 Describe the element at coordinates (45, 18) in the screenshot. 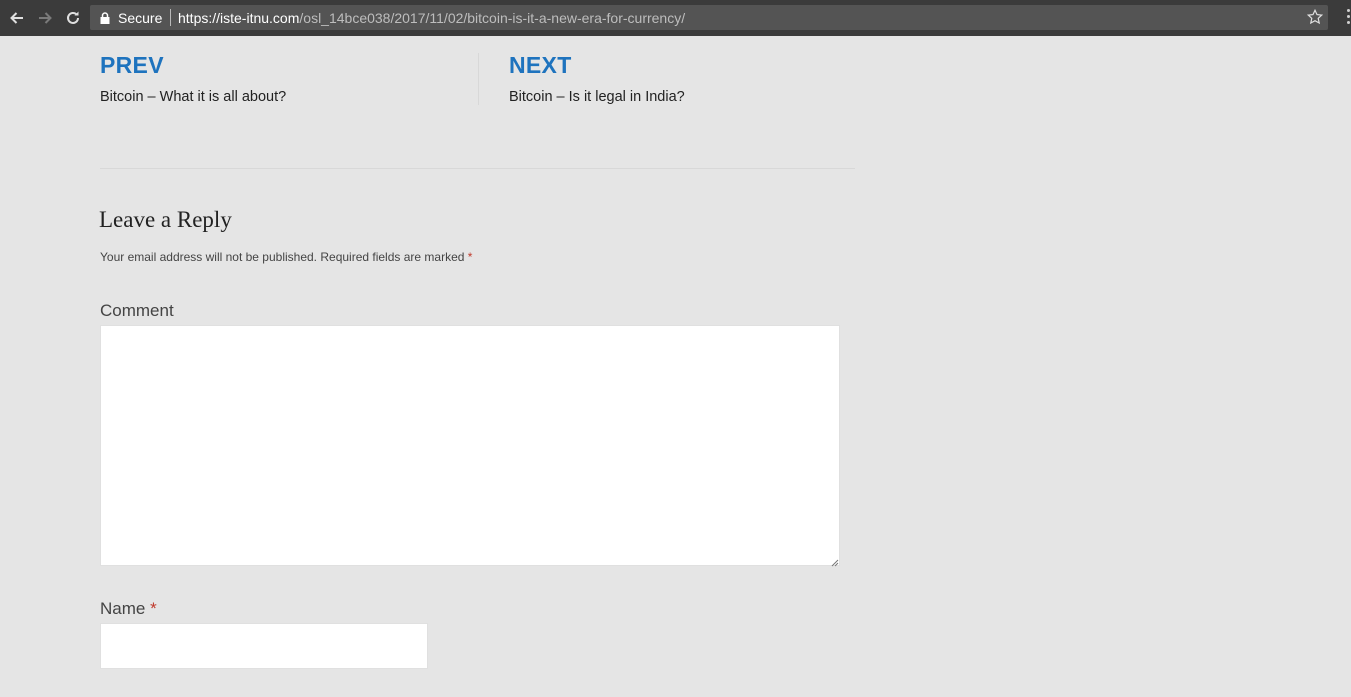

I see `forward-arrow-icon` at that location.